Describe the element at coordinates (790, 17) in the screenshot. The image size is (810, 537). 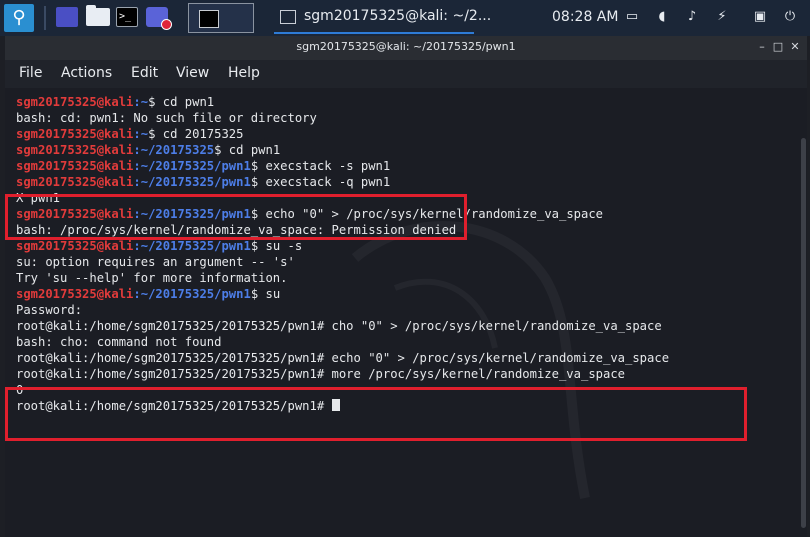
I see `power-button-icon: ⏻` at that location.